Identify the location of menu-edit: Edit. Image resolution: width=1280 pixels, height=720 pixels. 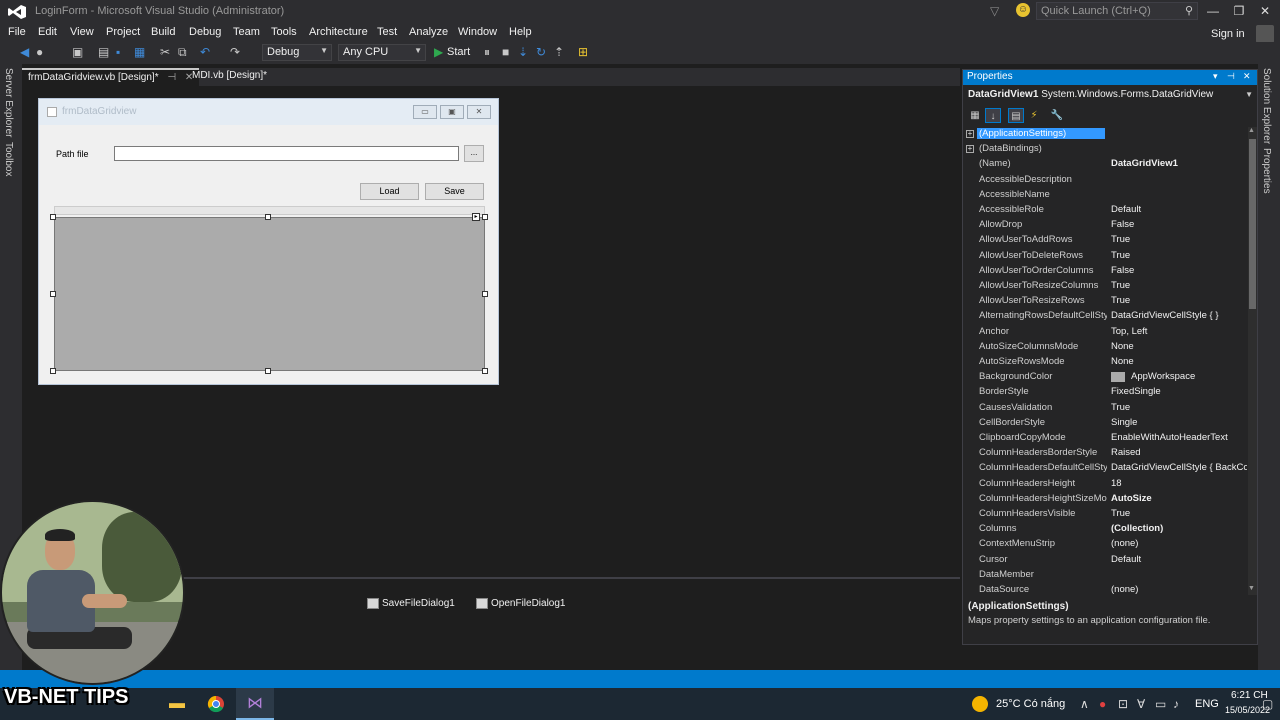
(47, 32).